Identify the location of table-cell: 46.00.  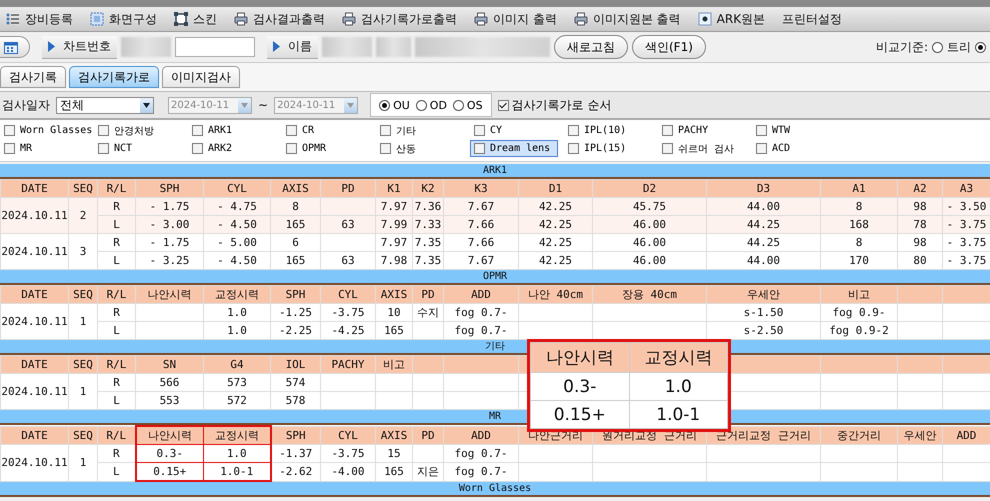
(649, 243).